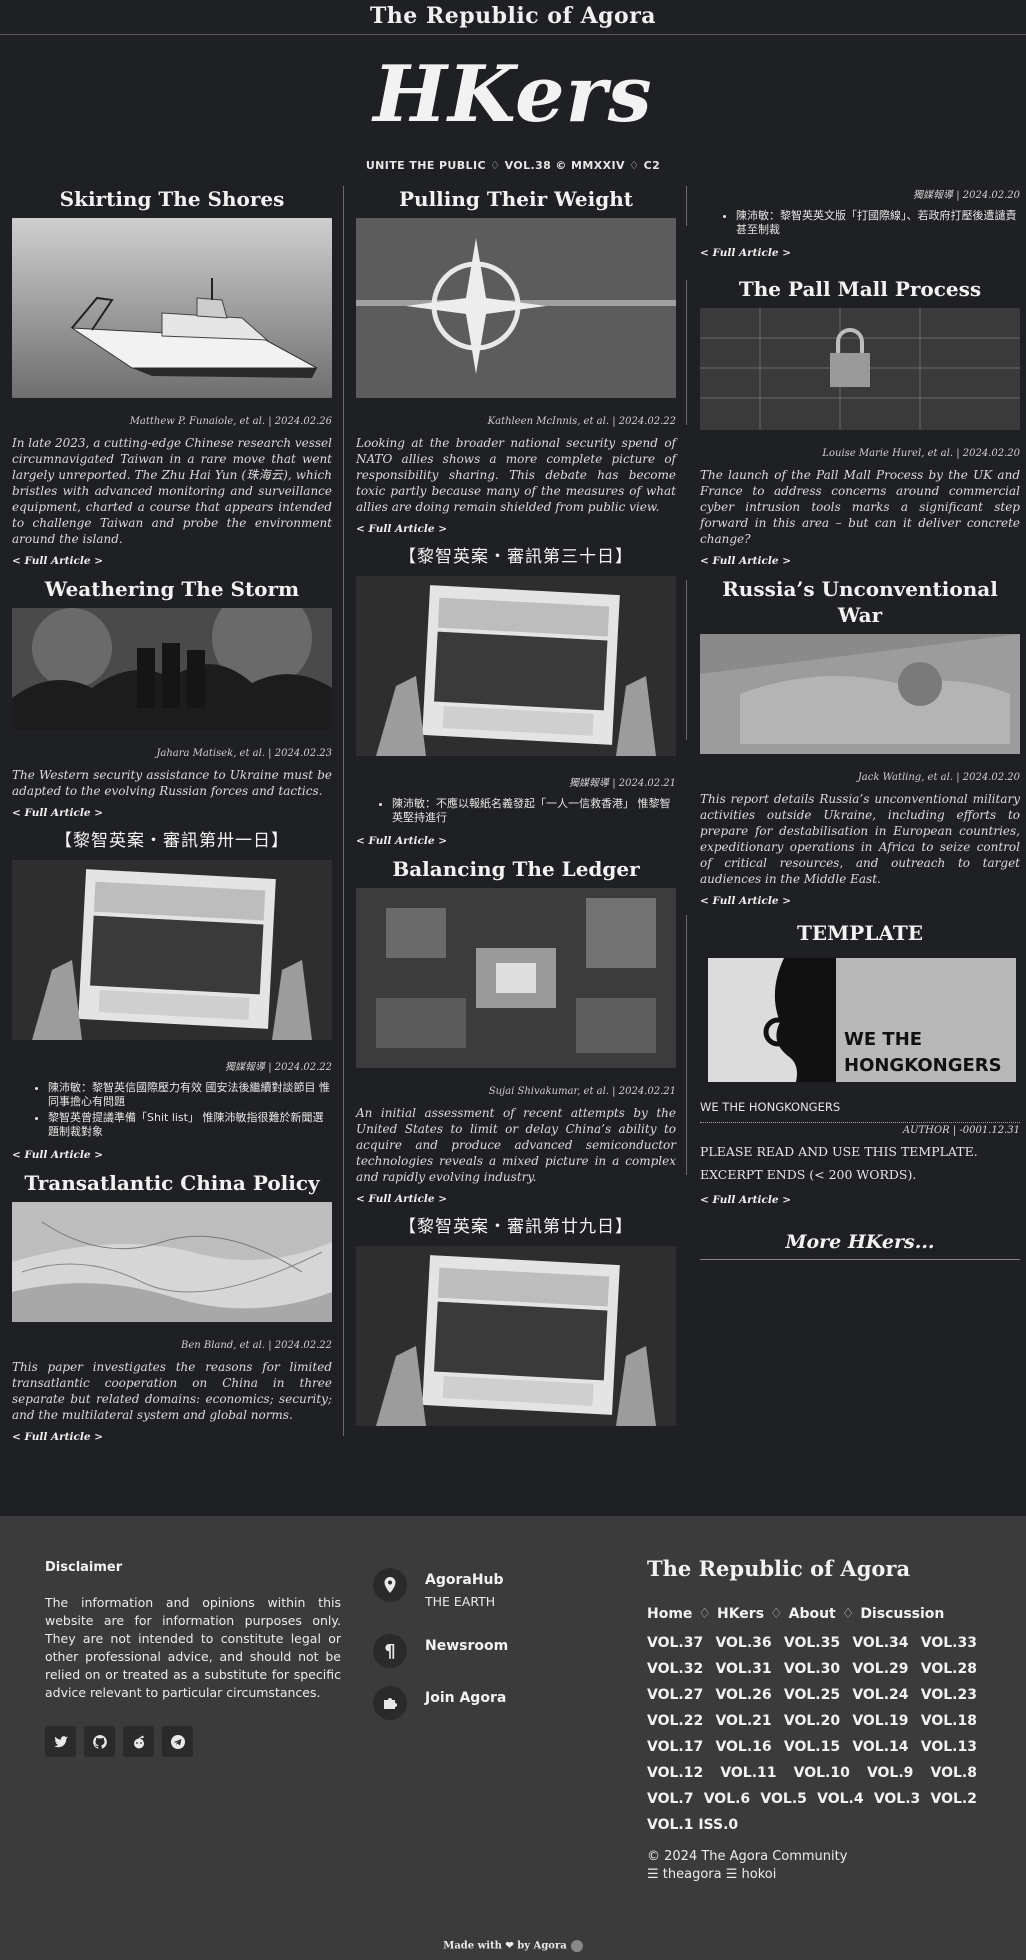 This screenshot has width=1026, height=1960. I want to click on footer-brand: The Republic of Agora, so click(778, 1568).